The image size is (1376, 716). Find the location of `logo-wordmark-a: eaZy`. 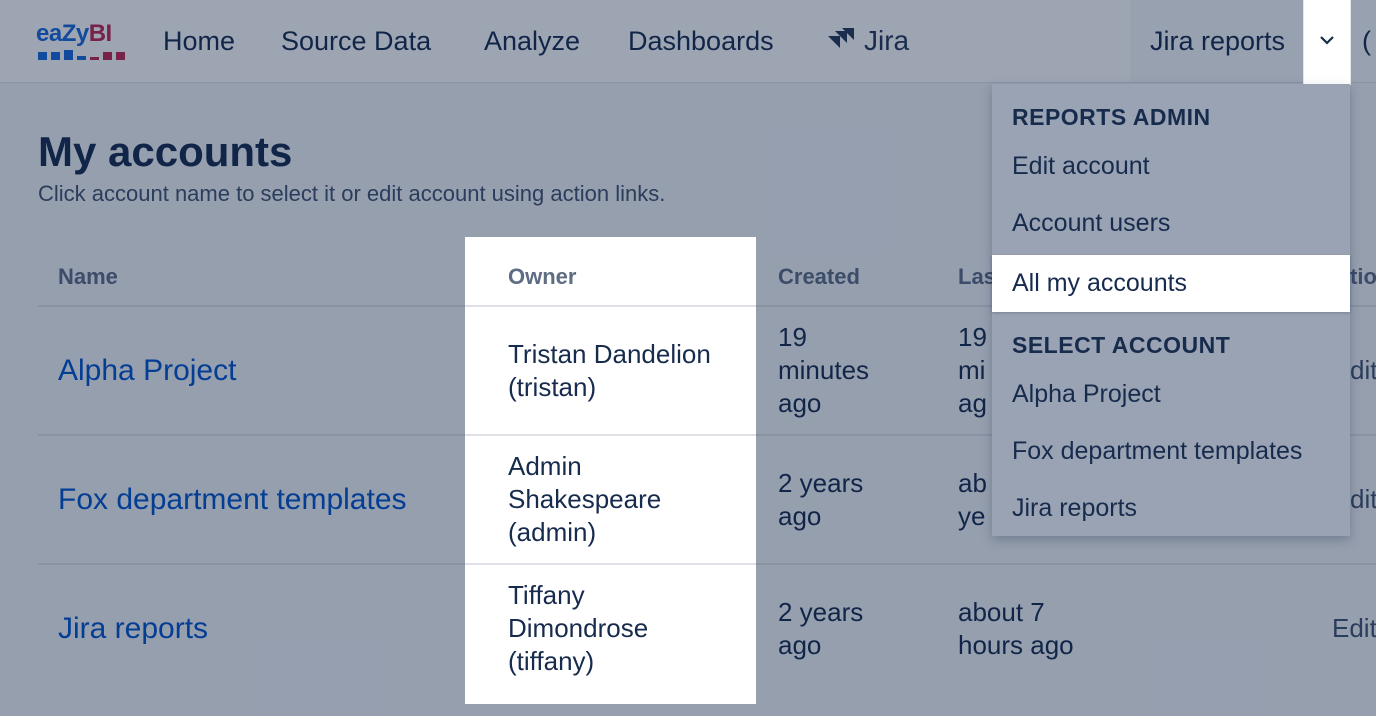

logo-wordmark-a: eaZy is located at coordinates (62, 33).